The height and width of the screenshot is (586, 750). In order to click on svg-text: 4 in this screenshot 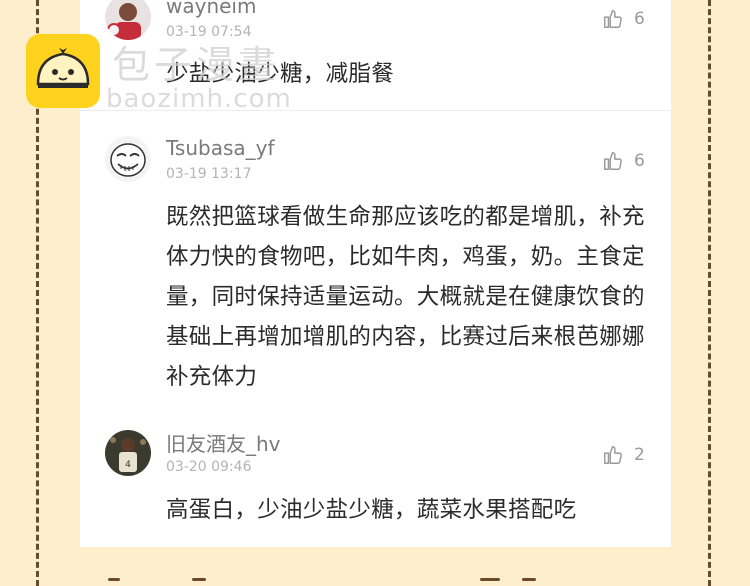, I will do `click(128, 465)`.